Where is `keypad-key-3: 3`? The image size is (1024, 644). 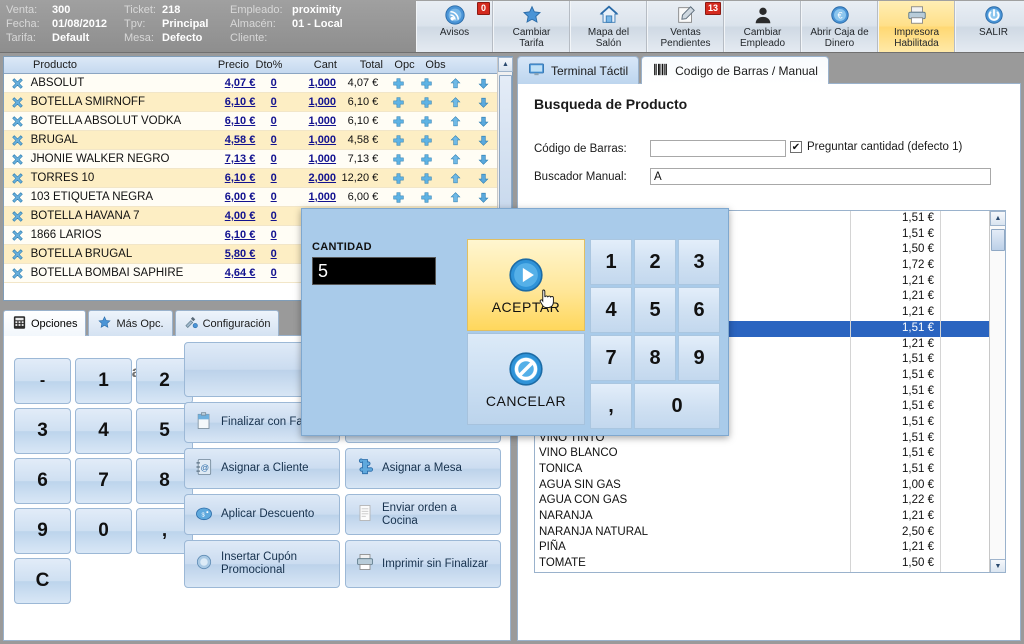 keypad-key-3: 3 is located at coordinates (42, 431).